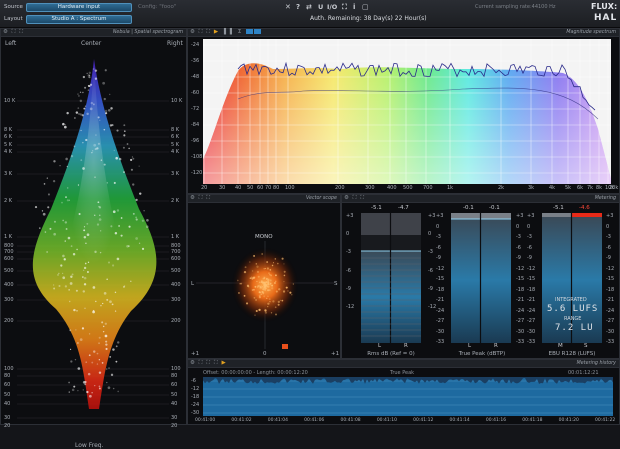  I want to click on magnitude-frequency-tick: 20, so click(204, 188).